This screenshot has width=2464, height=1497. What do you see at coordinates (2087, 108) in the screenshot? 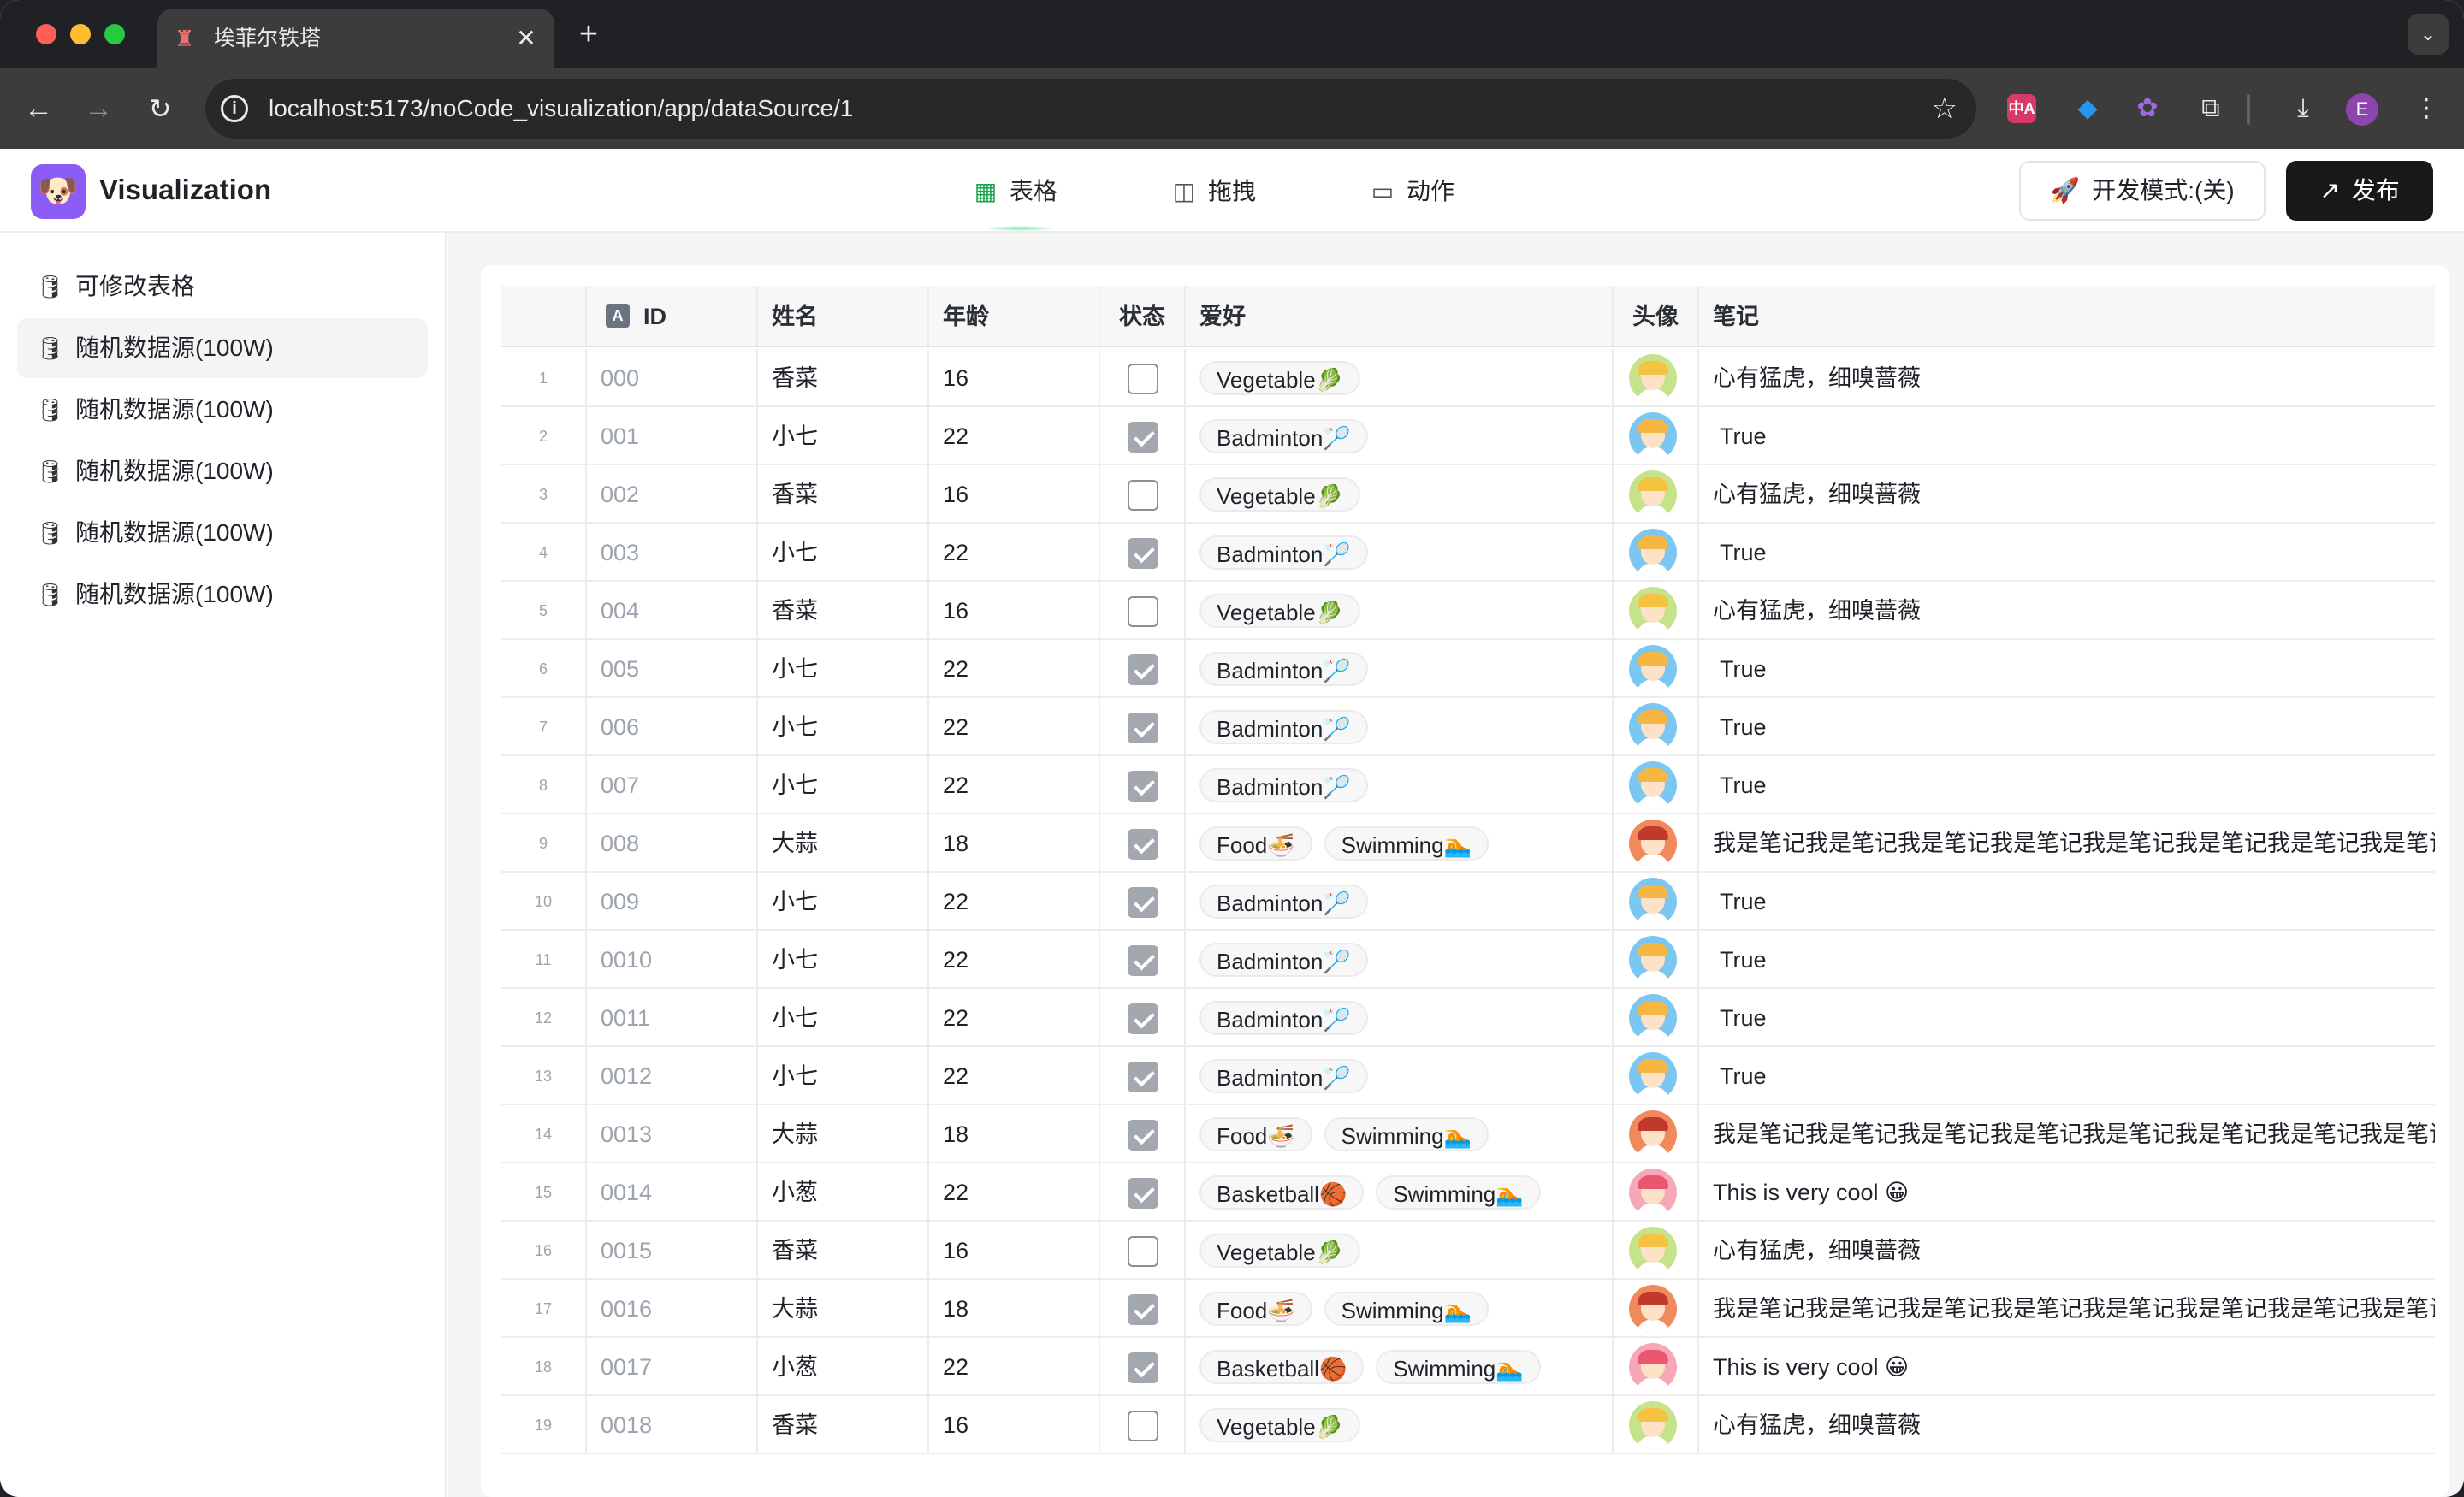
I see `gem-extension-icon: ◆` at bounding box center [2087, 108].